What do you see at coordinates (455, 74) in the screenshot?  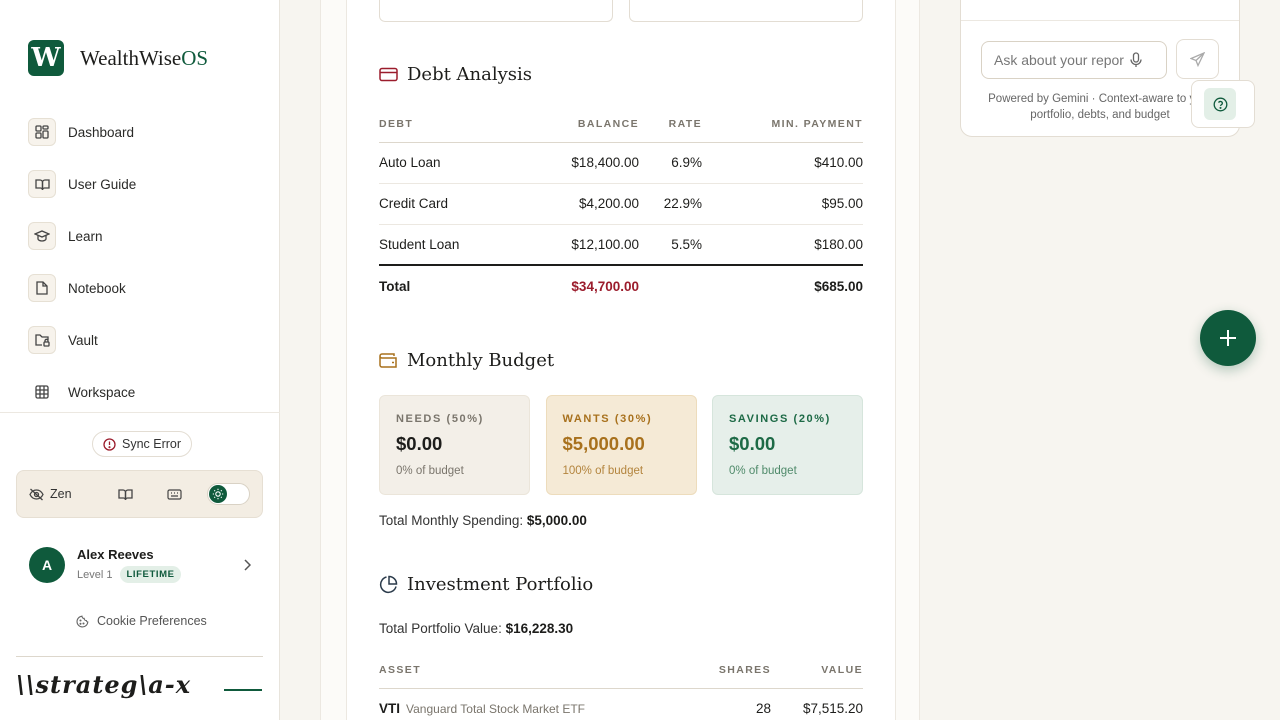 I see `debt-analysis-title: Debt Analysis` at bounding box center [455, 74].